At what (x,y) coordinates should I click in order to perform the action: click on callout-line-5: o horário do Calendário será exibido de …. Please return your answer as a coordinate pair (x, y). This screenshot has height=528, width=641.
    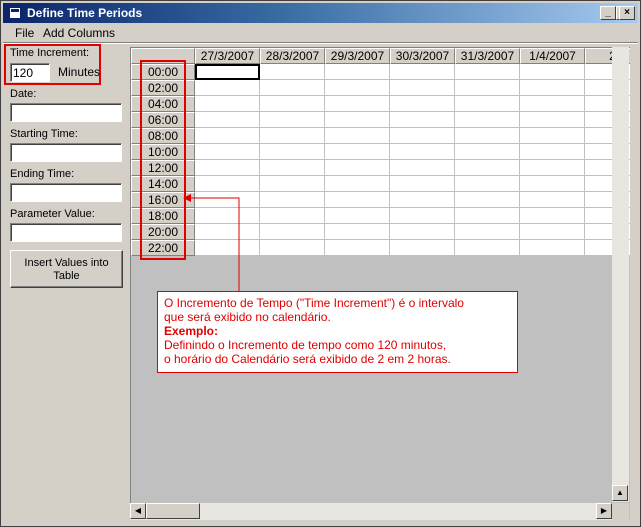
    Looking at the image, I should click on (307, 359).